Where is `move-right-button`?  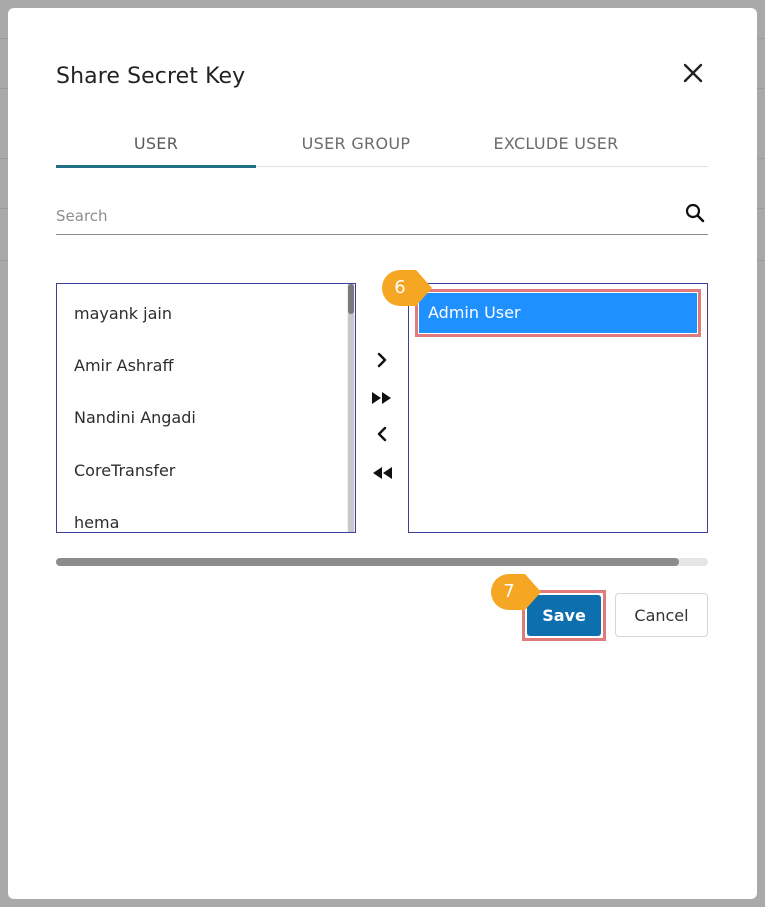 move-right-button is located at coordinates (382, 360).